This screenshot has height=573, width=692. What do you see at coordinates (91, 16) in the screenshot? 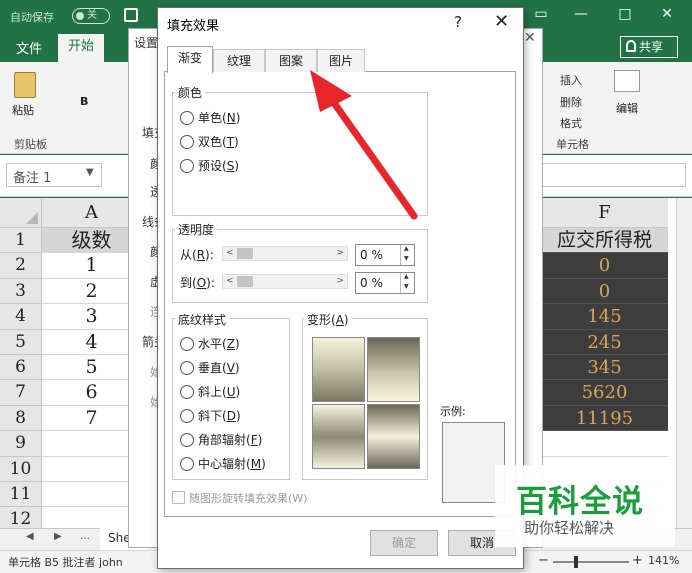
I see `autosave-toggle: 关` at bounding box center [91, 16].